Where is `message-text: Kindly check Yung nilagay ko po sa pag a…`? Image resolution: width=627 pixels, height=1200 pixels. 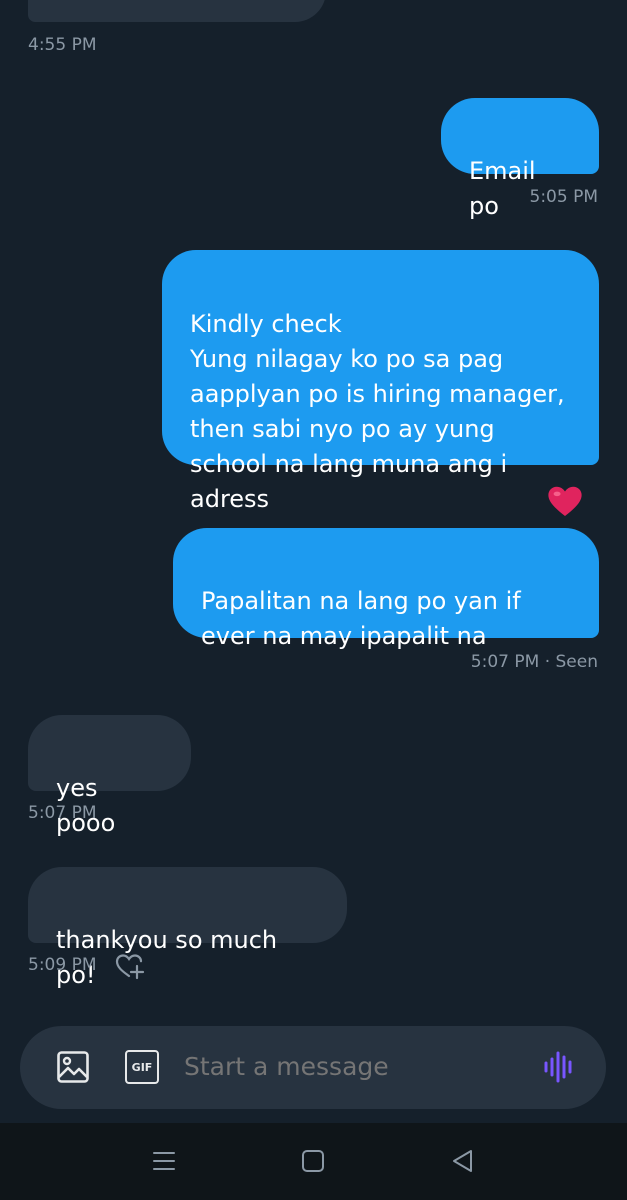 message-text: Kindly check Yung nilagay ko po sa pag a… is located at coordinates (377, 411).